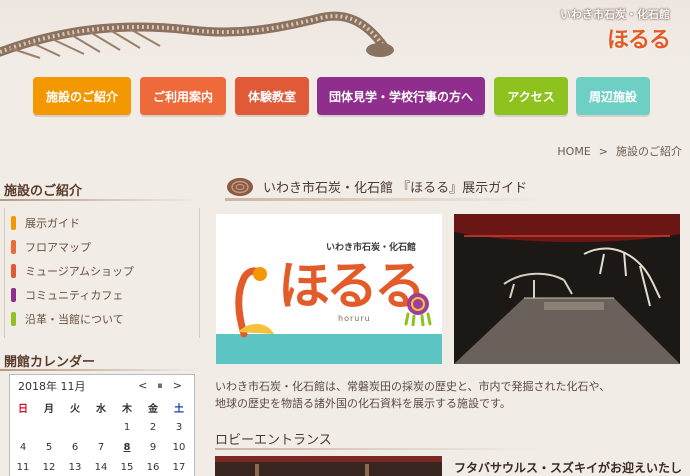 The height and width of the screenshot is (476, 690). I want to click on exhibit-hall-scene, so click(567, 289).